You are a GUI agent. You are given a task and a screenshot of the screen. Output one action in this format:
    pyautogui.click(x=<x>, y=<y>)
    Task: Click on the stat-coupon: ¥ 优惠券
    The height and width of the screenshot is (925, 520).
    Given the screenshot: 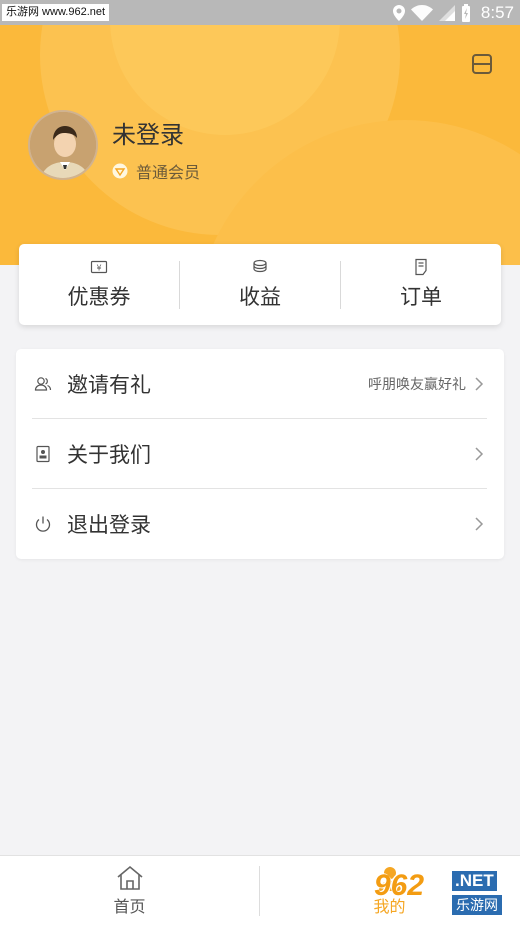 What is the action you would take?
    pyautogui.click(x=99, y=284)
    